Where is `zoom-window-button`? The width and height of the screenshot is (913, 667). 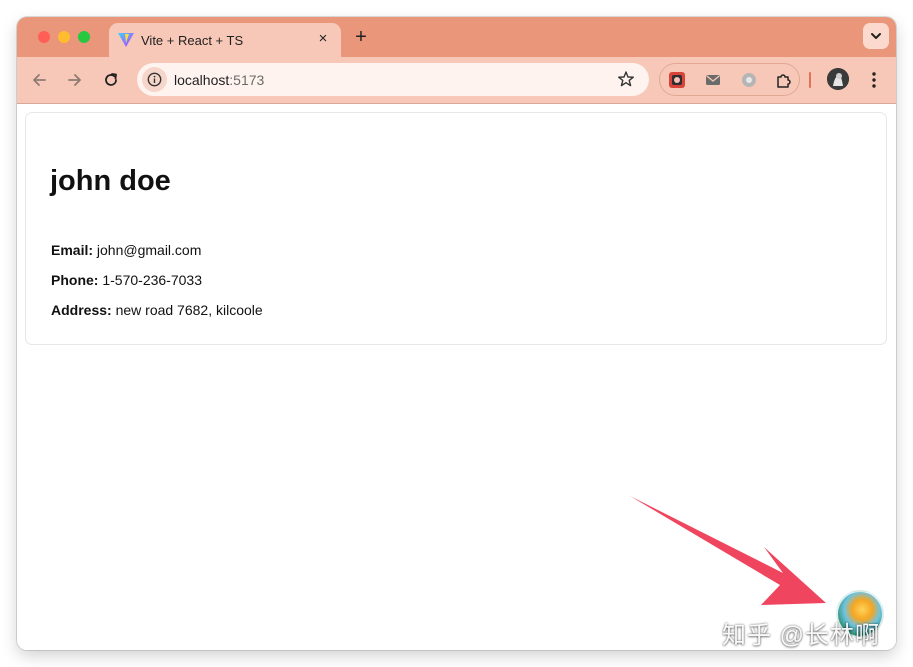 zoom-window-button is located at coordinates (84, 37).